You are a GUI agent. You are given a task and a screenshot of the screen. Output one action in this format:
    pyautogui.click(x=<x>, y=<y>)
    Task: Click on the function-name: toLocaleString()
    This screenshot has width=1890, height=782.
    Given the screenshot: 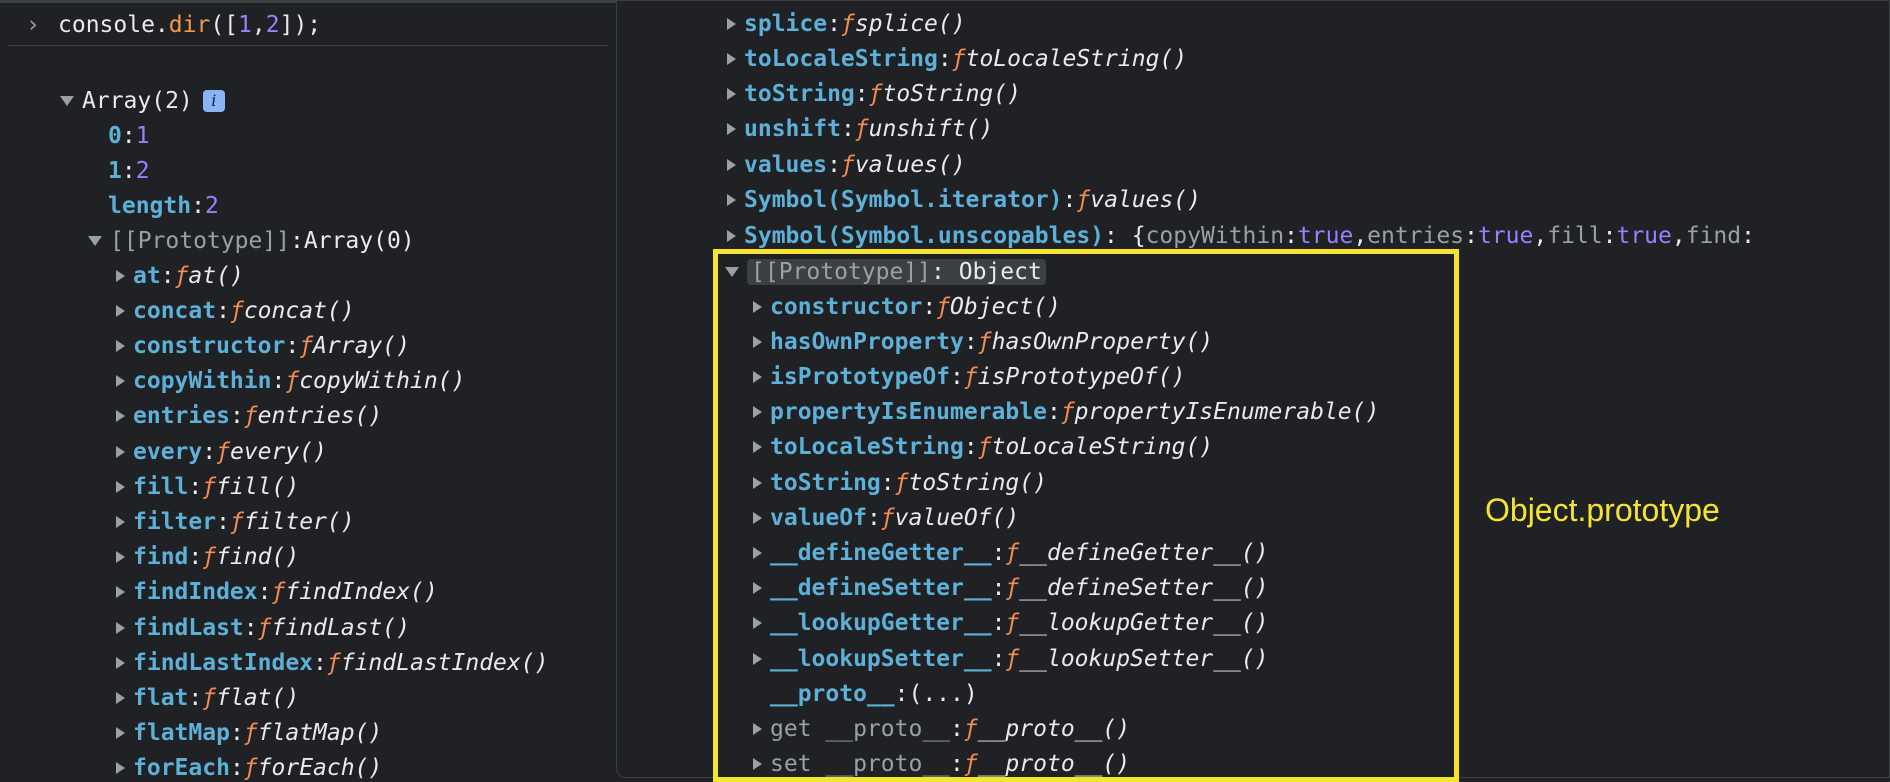 What is the action you would take?
    pyautogui.click(x=1102, y=447)
    